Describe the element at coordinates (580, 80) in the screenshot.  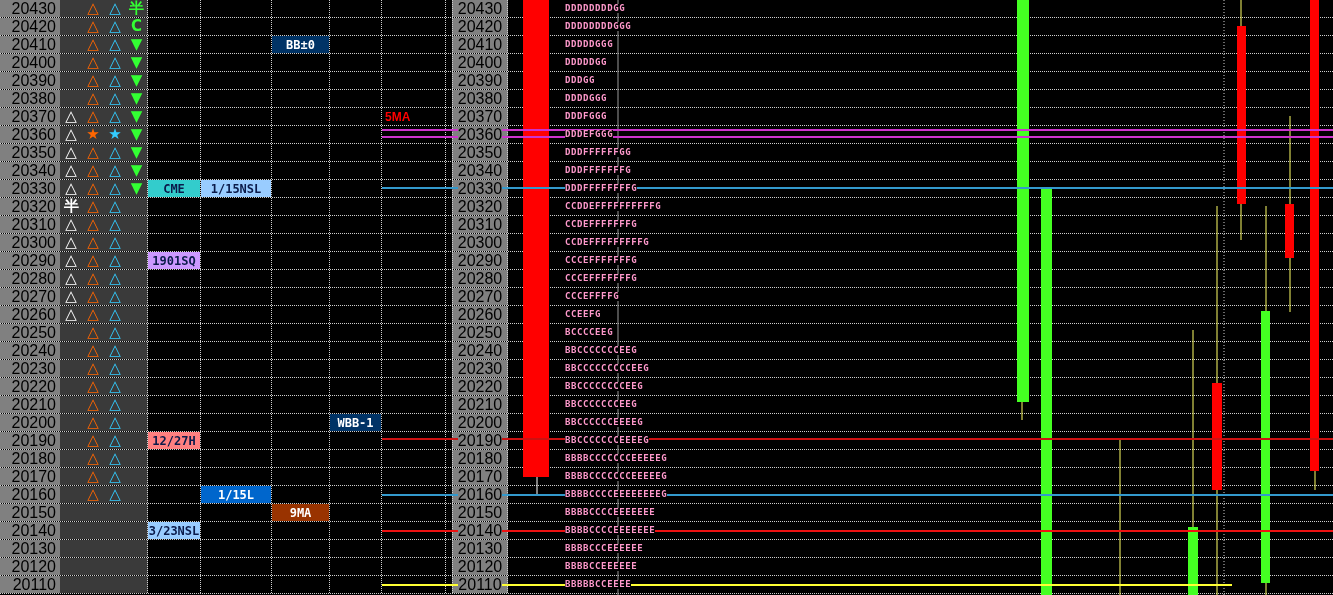
I see `tpo-letters: DDDGG` at that location.